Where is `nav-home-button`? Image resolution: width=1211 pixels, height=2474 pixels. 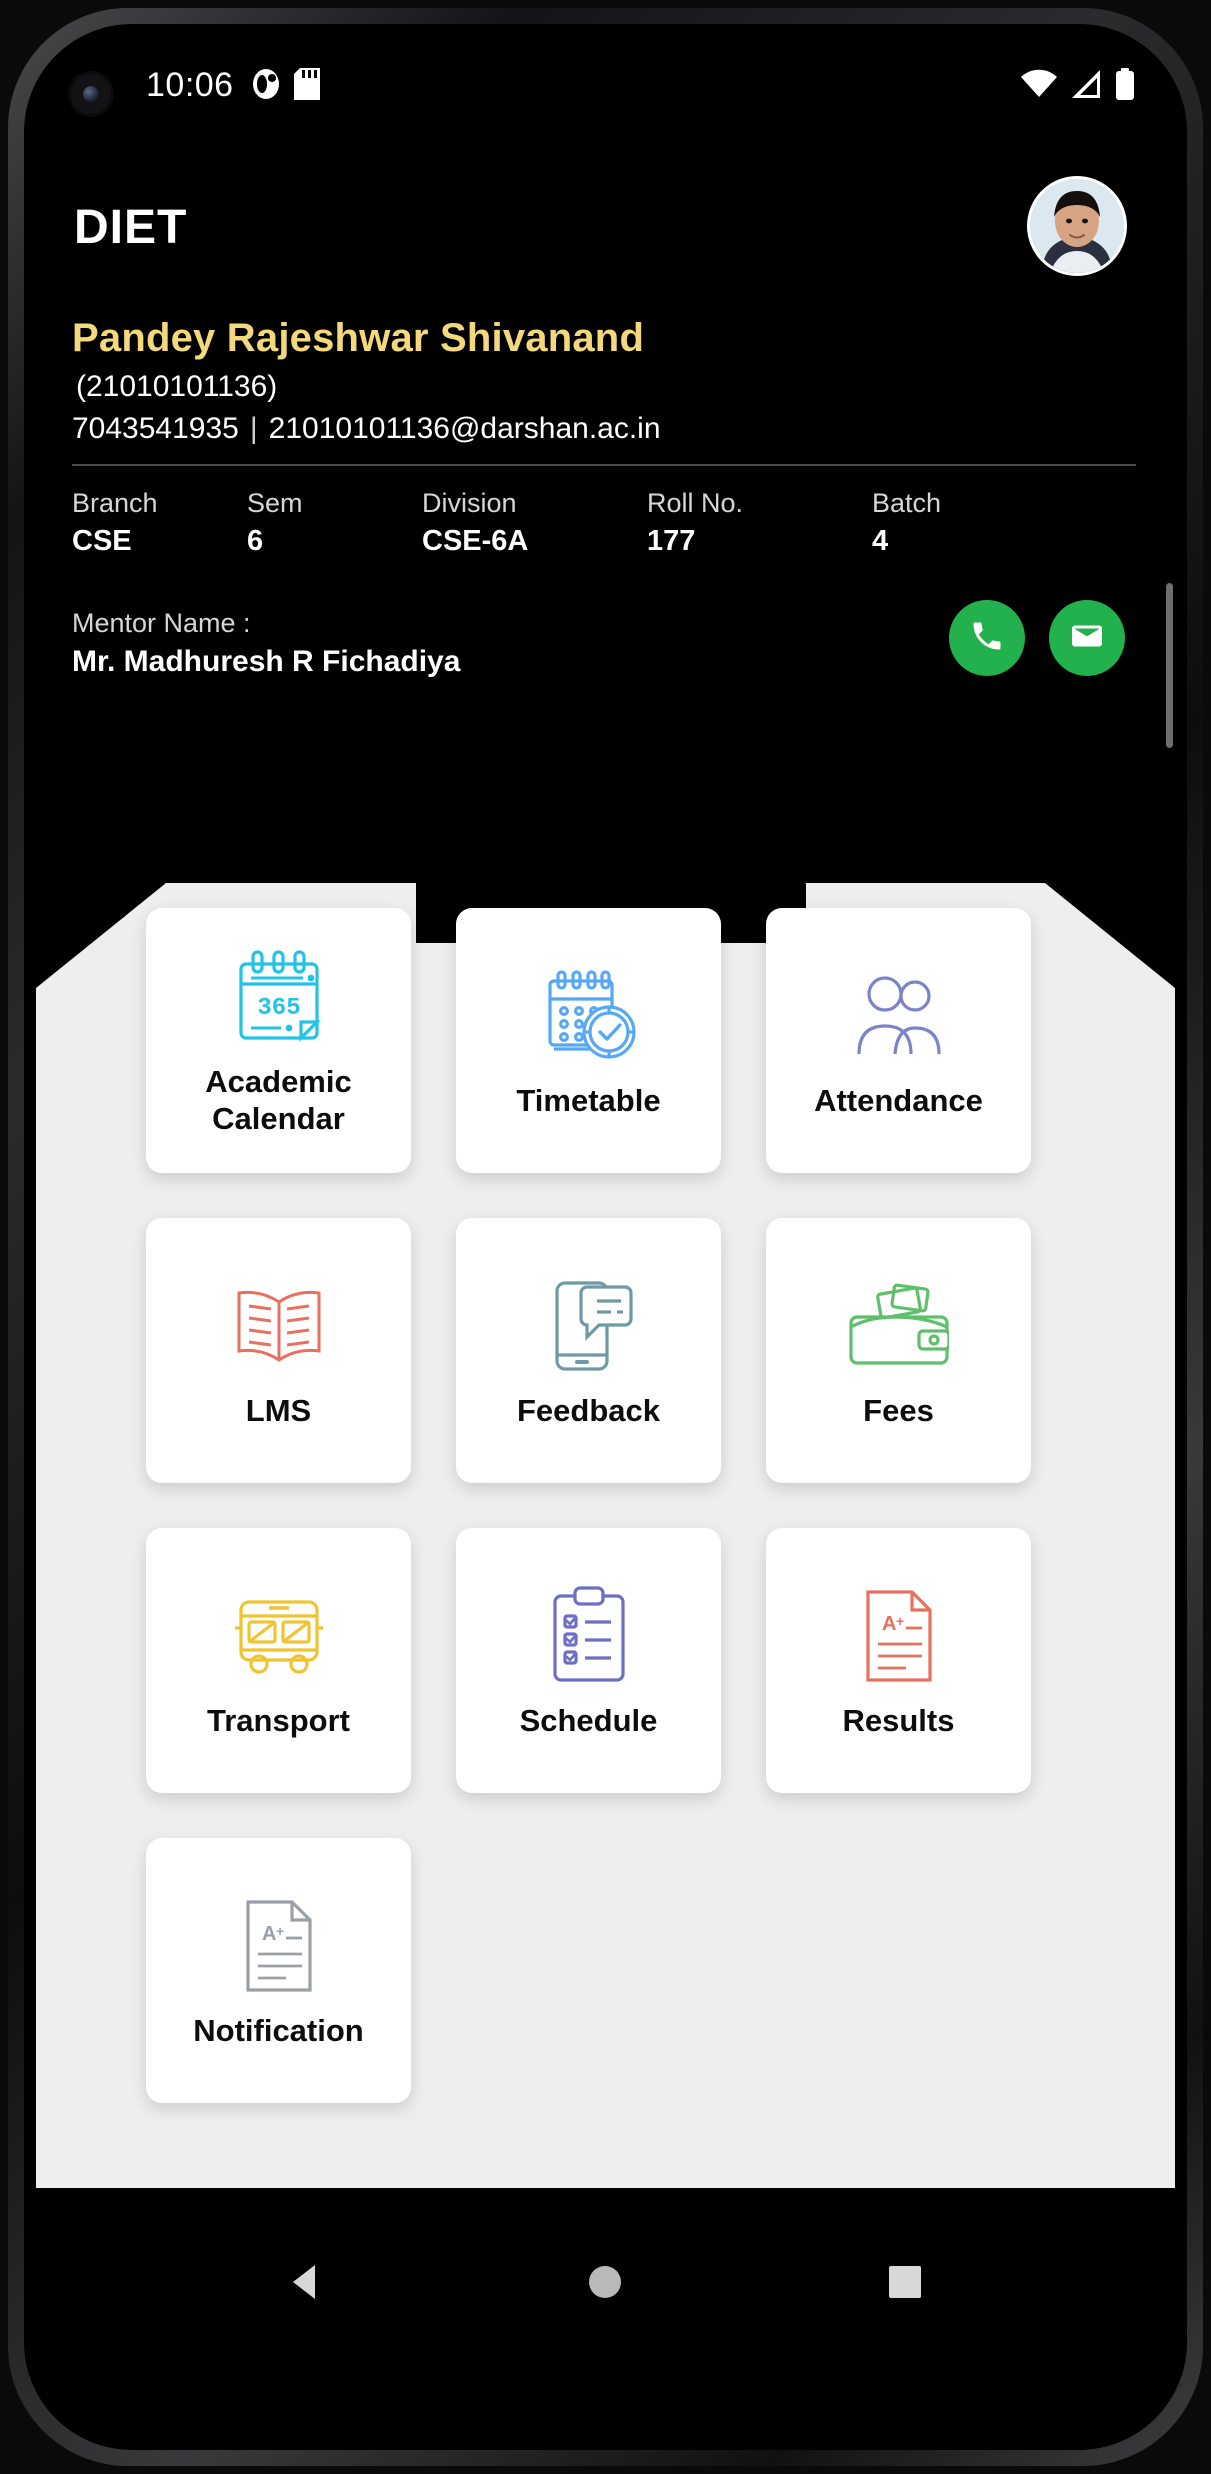 nav-home-button is located at coordinates (605, 2285).